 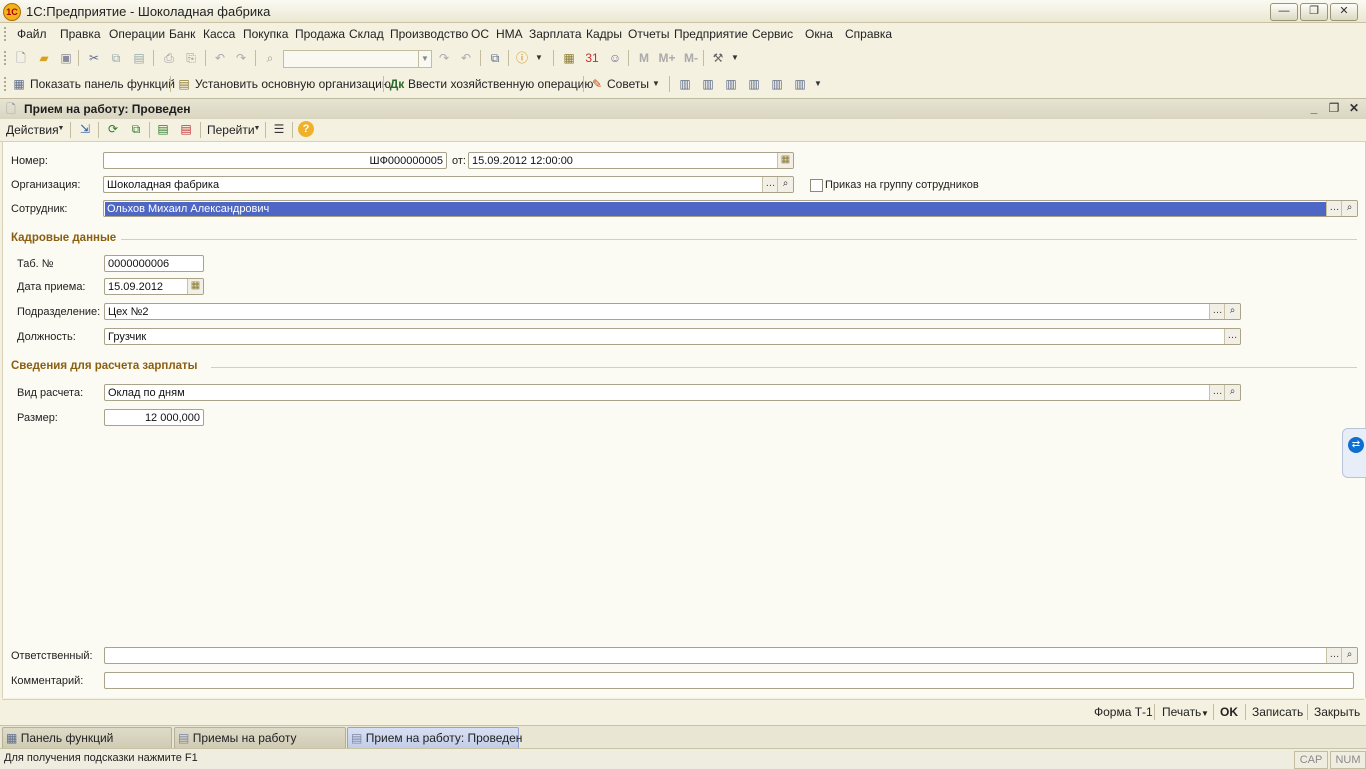 I want to click on open-folder-icon: ▰, so click(x=44, y=58).